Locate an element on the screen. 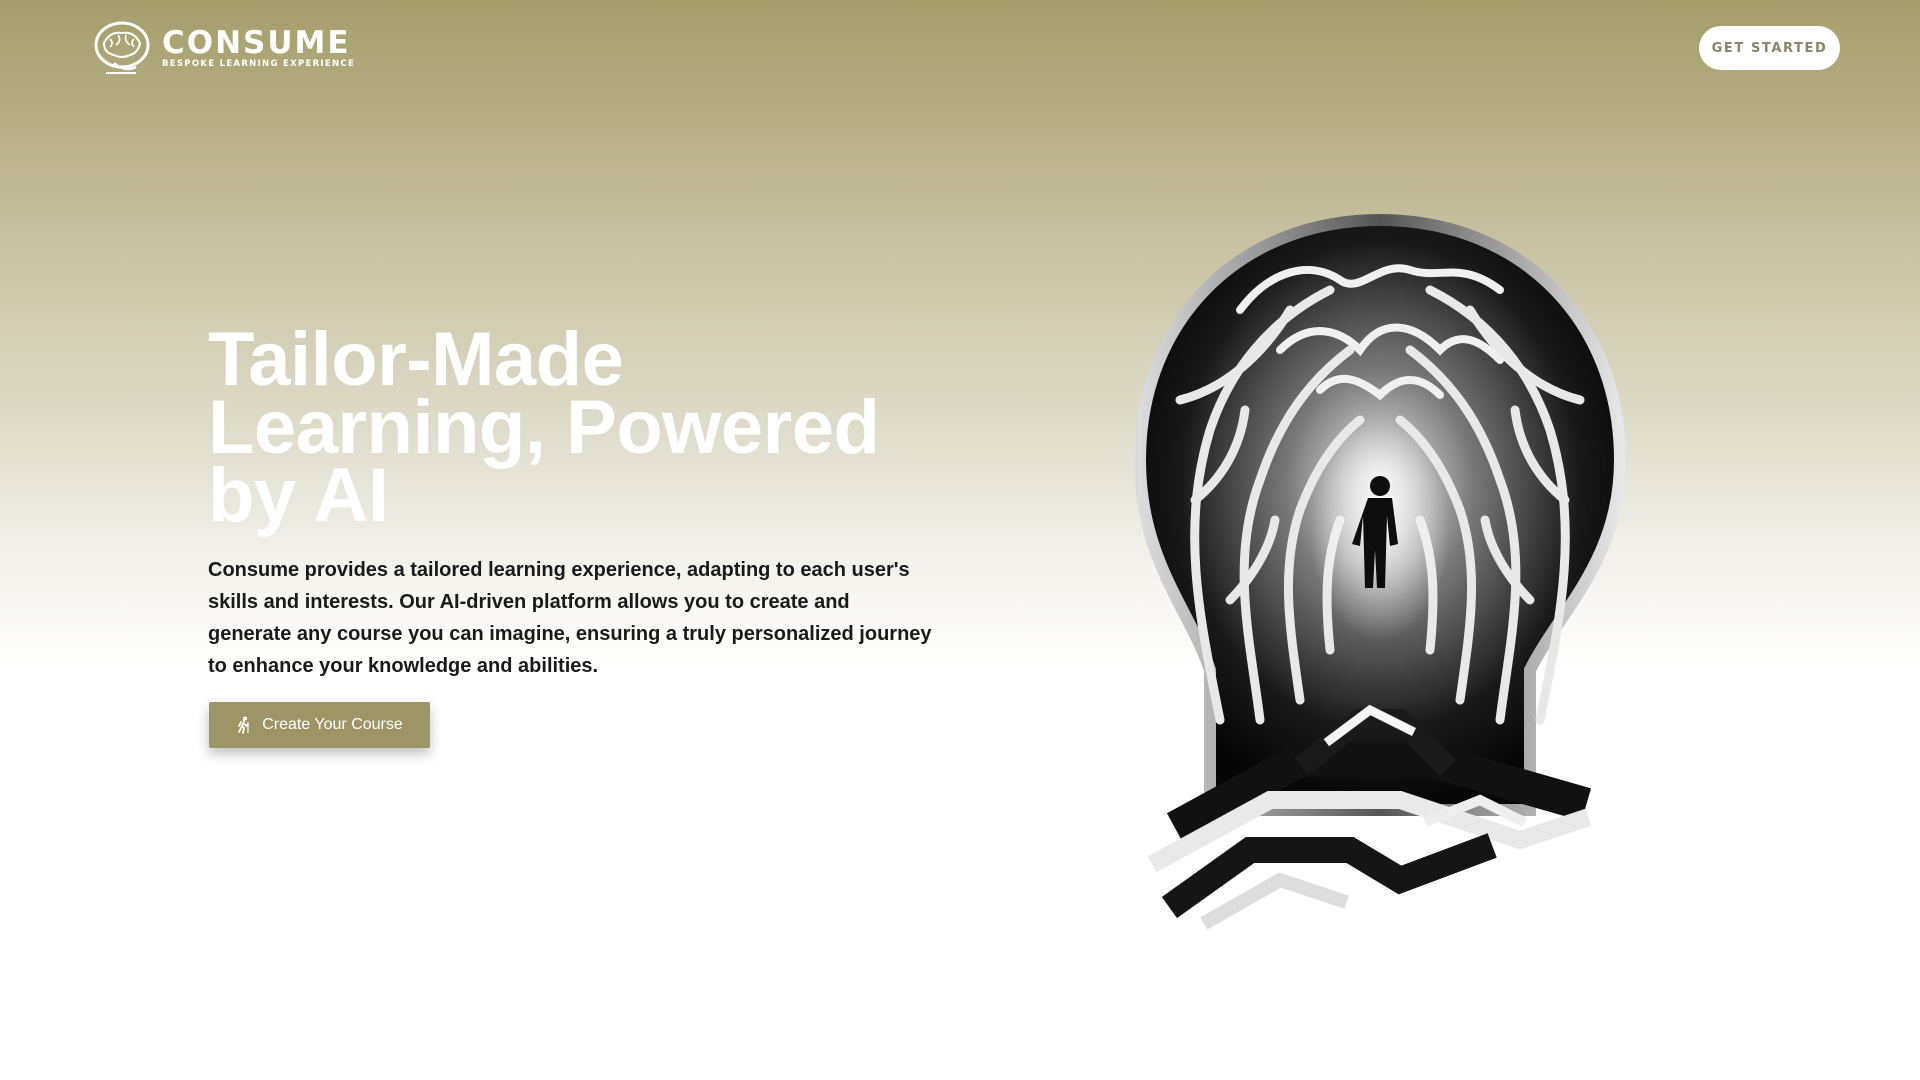  hero-title-line: Tailor-Made is located at coordinates (416, 359).